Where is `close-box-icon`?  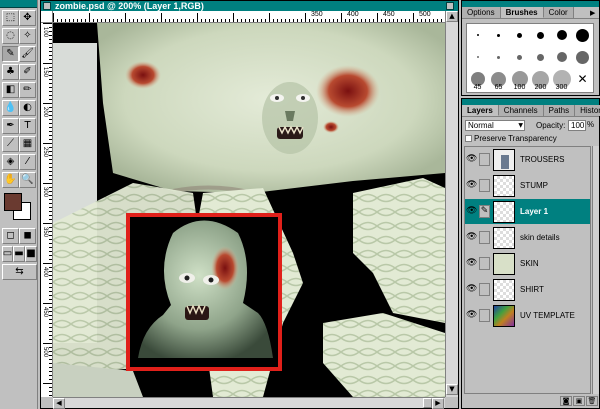
close-box-icon is located at coordinates (47, 6).